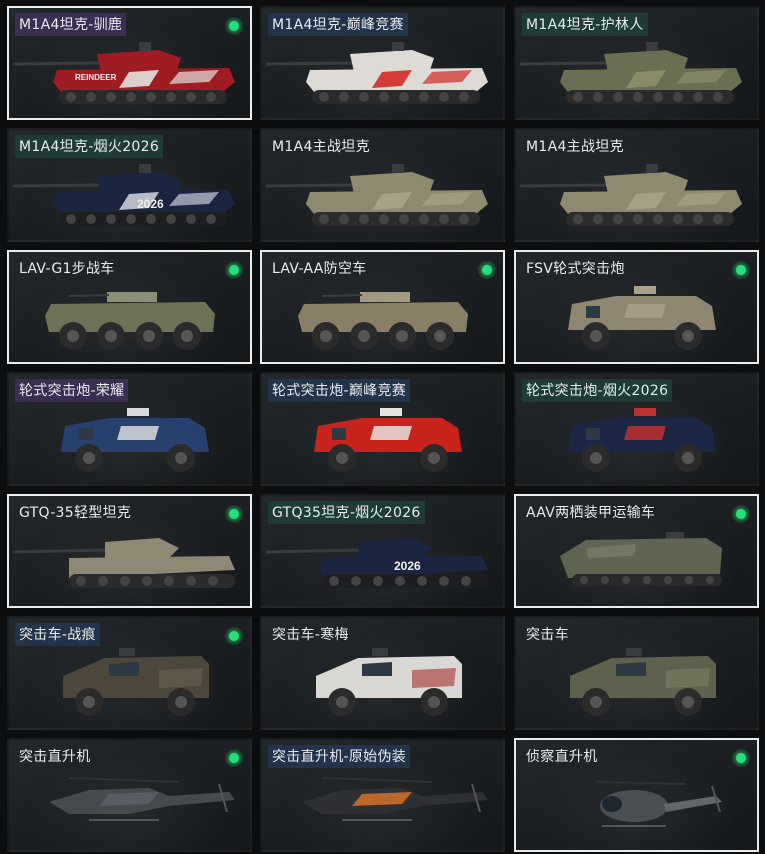 The height and width of the screenshot is (854, 765). I want to click on scout-vehicle-image, so click(658, 804).